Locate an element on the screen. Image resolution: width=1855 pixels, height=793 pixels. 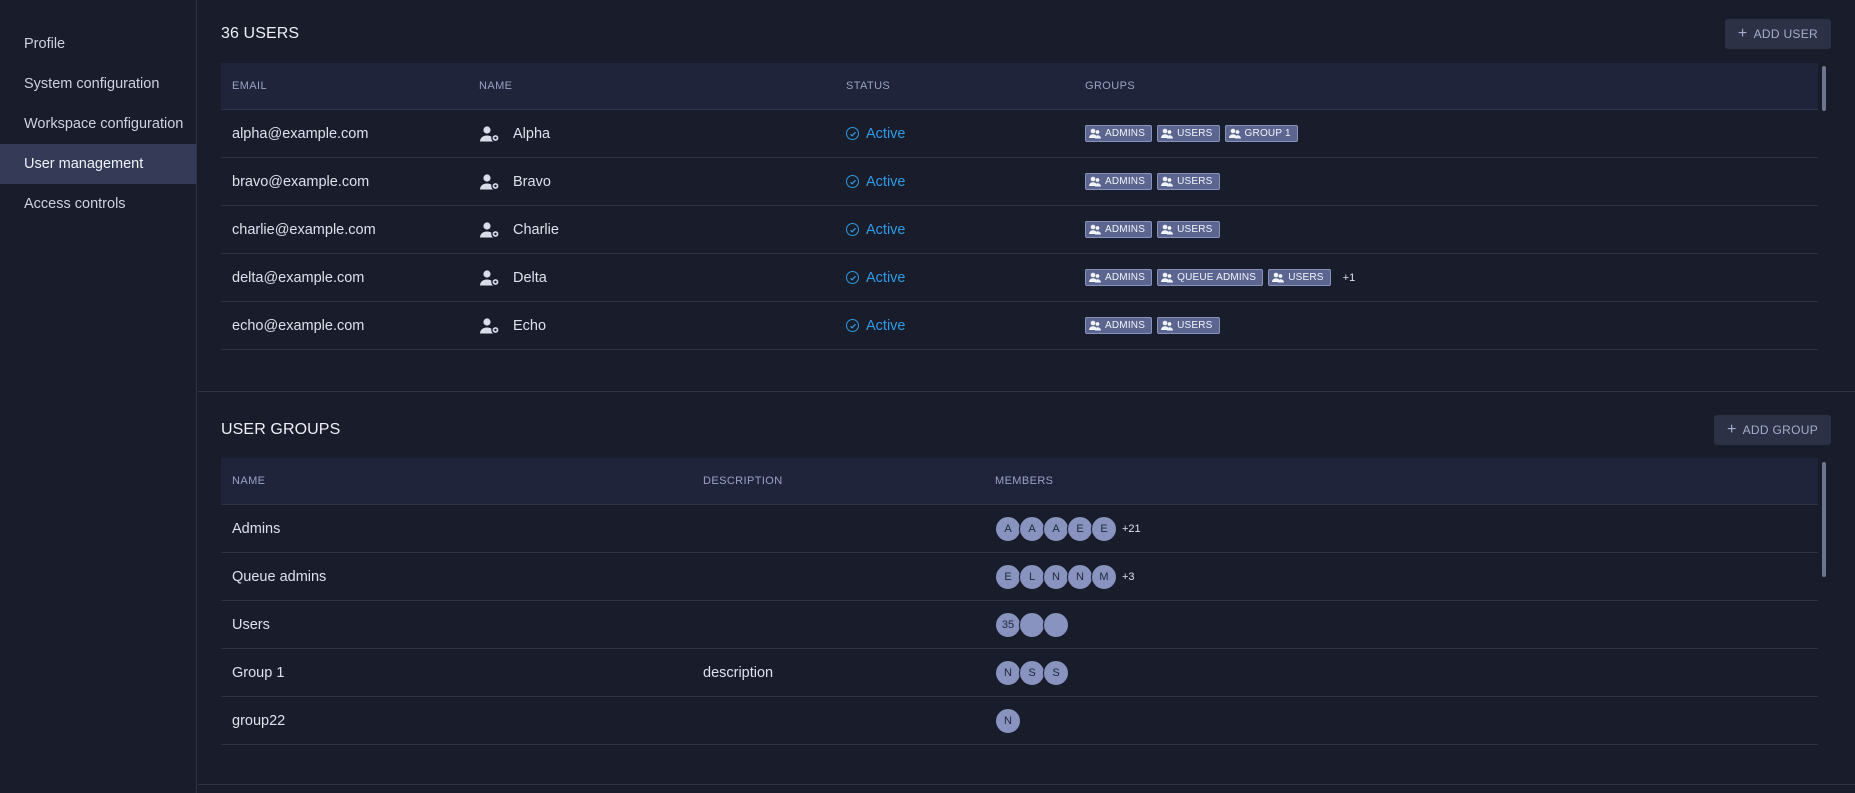
more-members-count: +3 is located at coordinates (1128, 577).